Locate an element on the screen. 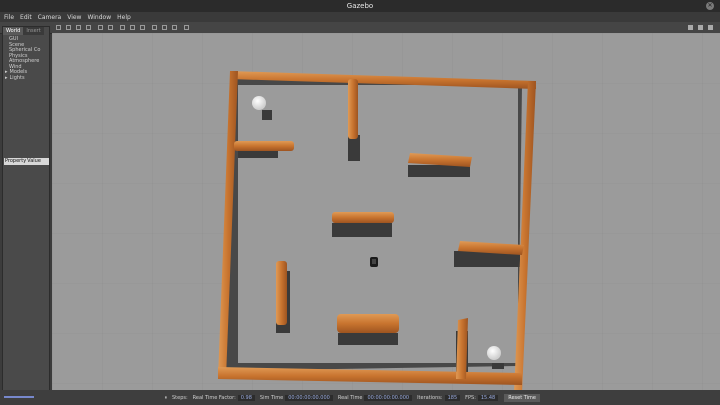 This screenshot has height=405, width=720. panel-tabs: World Insert is located at coordinates (26, 31).